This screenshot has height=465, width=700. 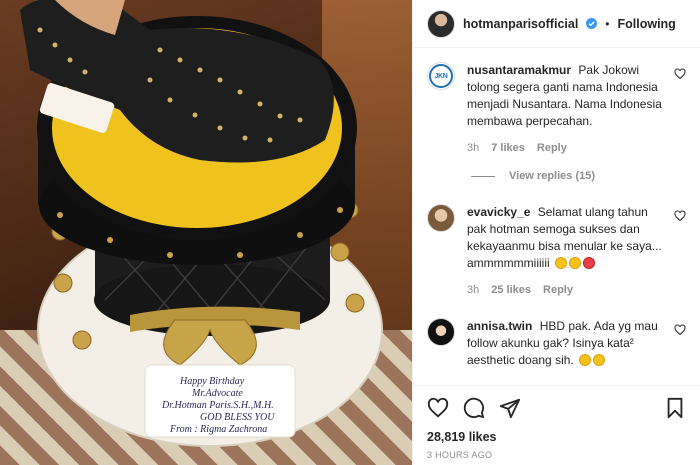 What do you see at coordinates (510, 408) in the screenshot?
I see `share-paper-plane-icon` at bounding box center [510, 408].